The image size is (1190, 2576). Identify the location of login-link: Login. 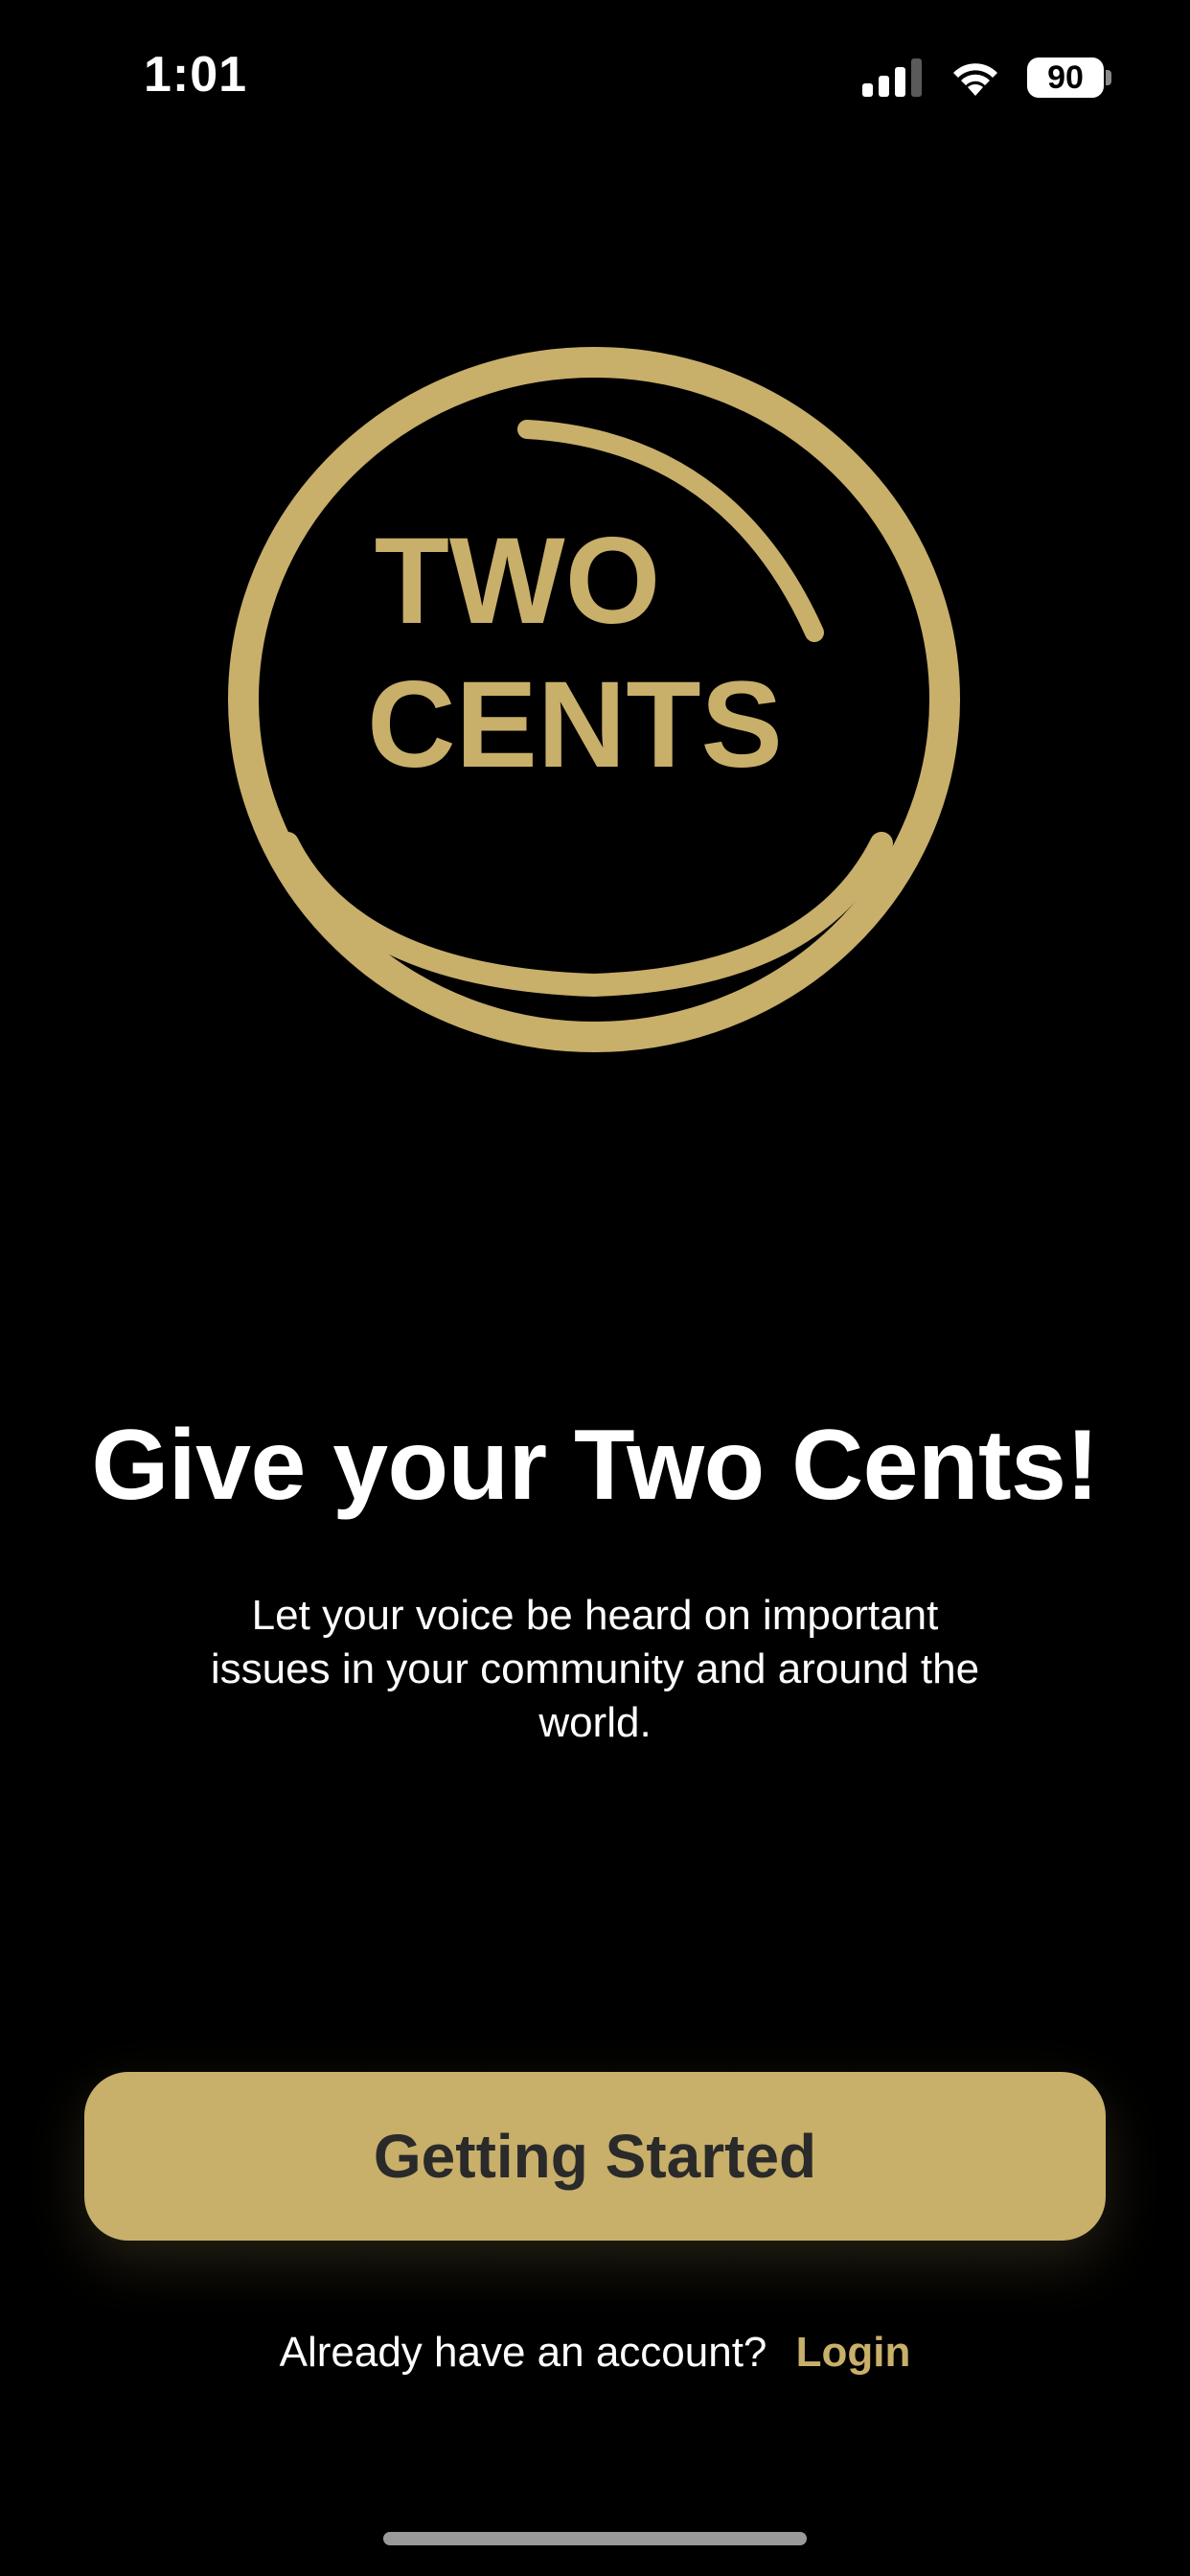
(854, 2352).